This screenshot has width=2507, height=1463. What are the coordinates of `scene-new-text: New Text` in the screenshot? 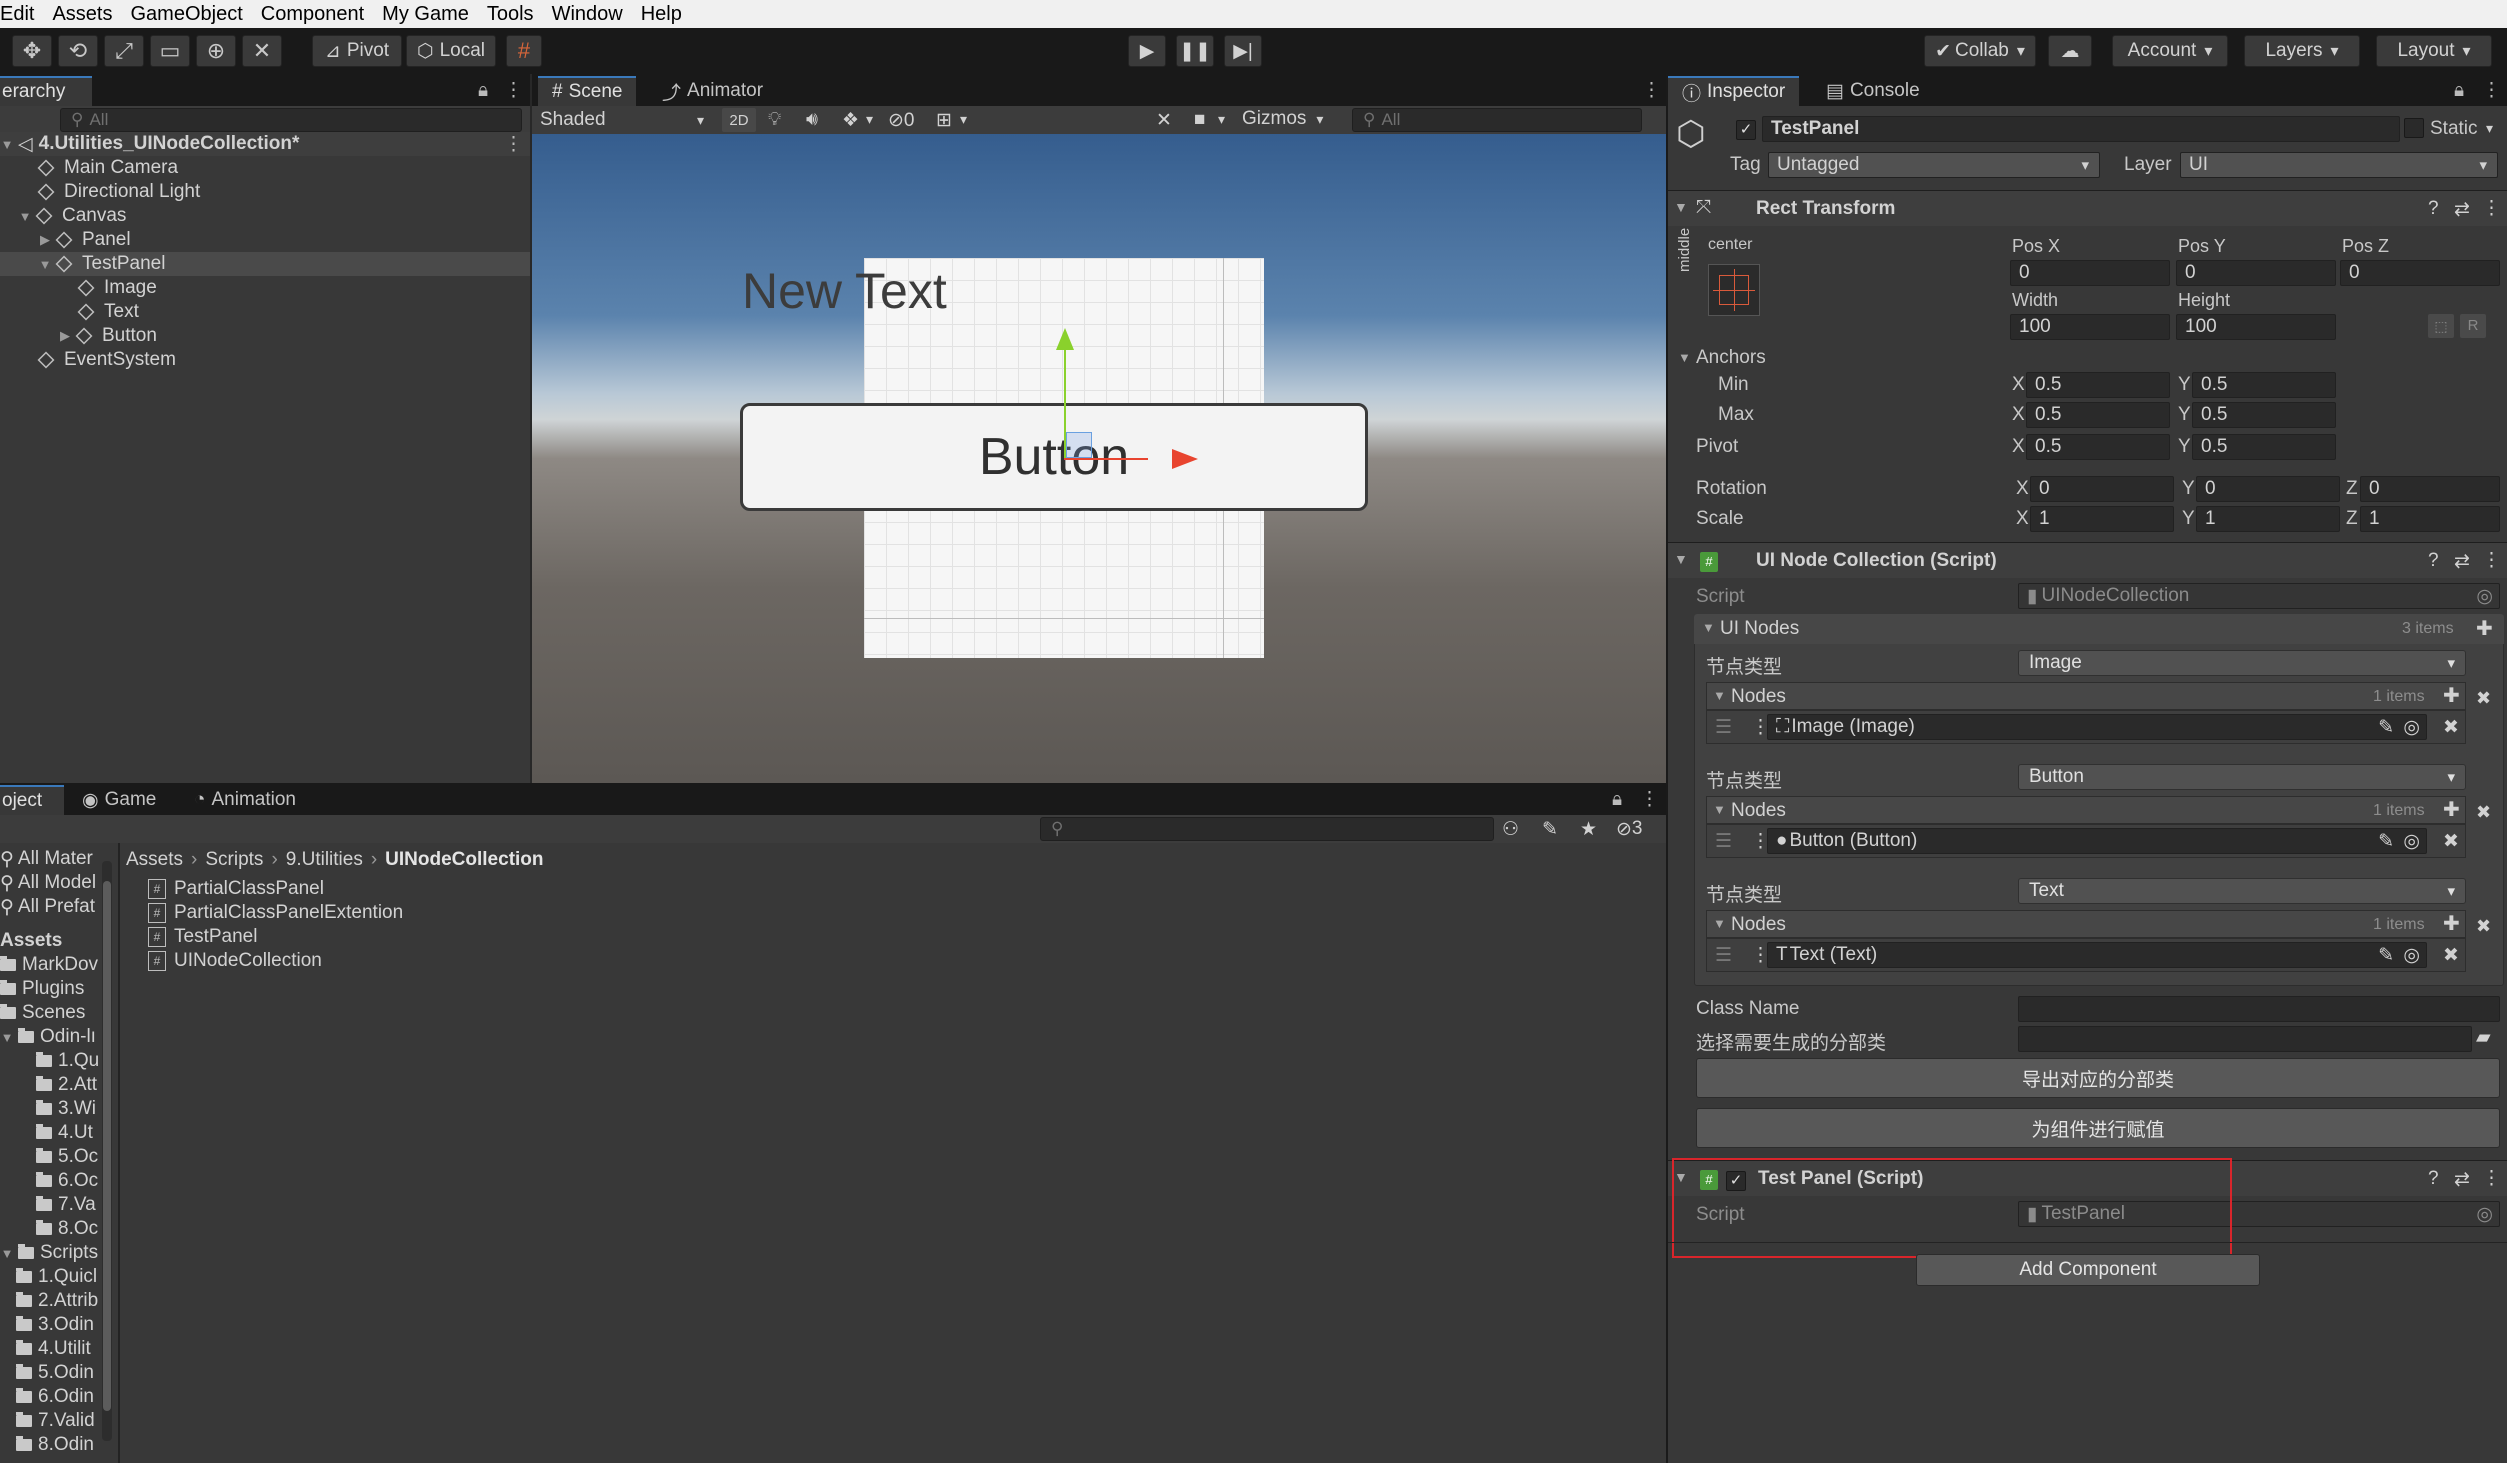 It's located at (844, 291).